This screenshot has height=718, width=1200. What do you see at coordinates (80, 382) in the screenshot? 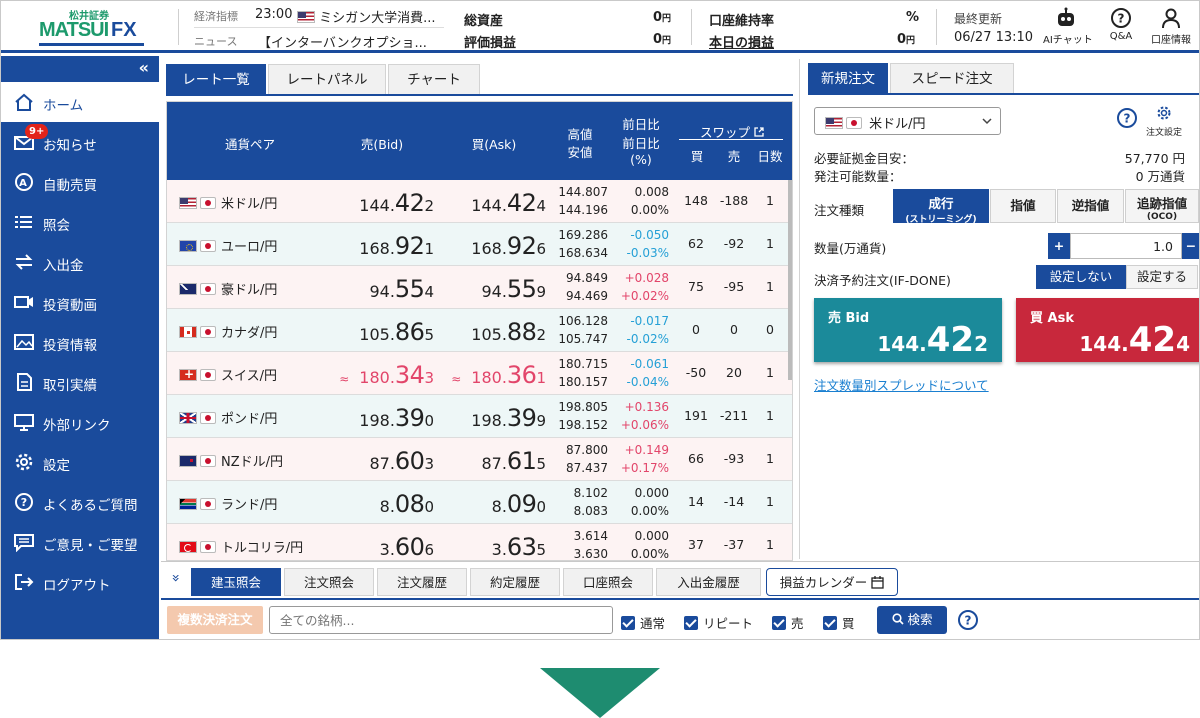
I see `sidebar-item-results: 取引実績` at bounding box center [80, 382].